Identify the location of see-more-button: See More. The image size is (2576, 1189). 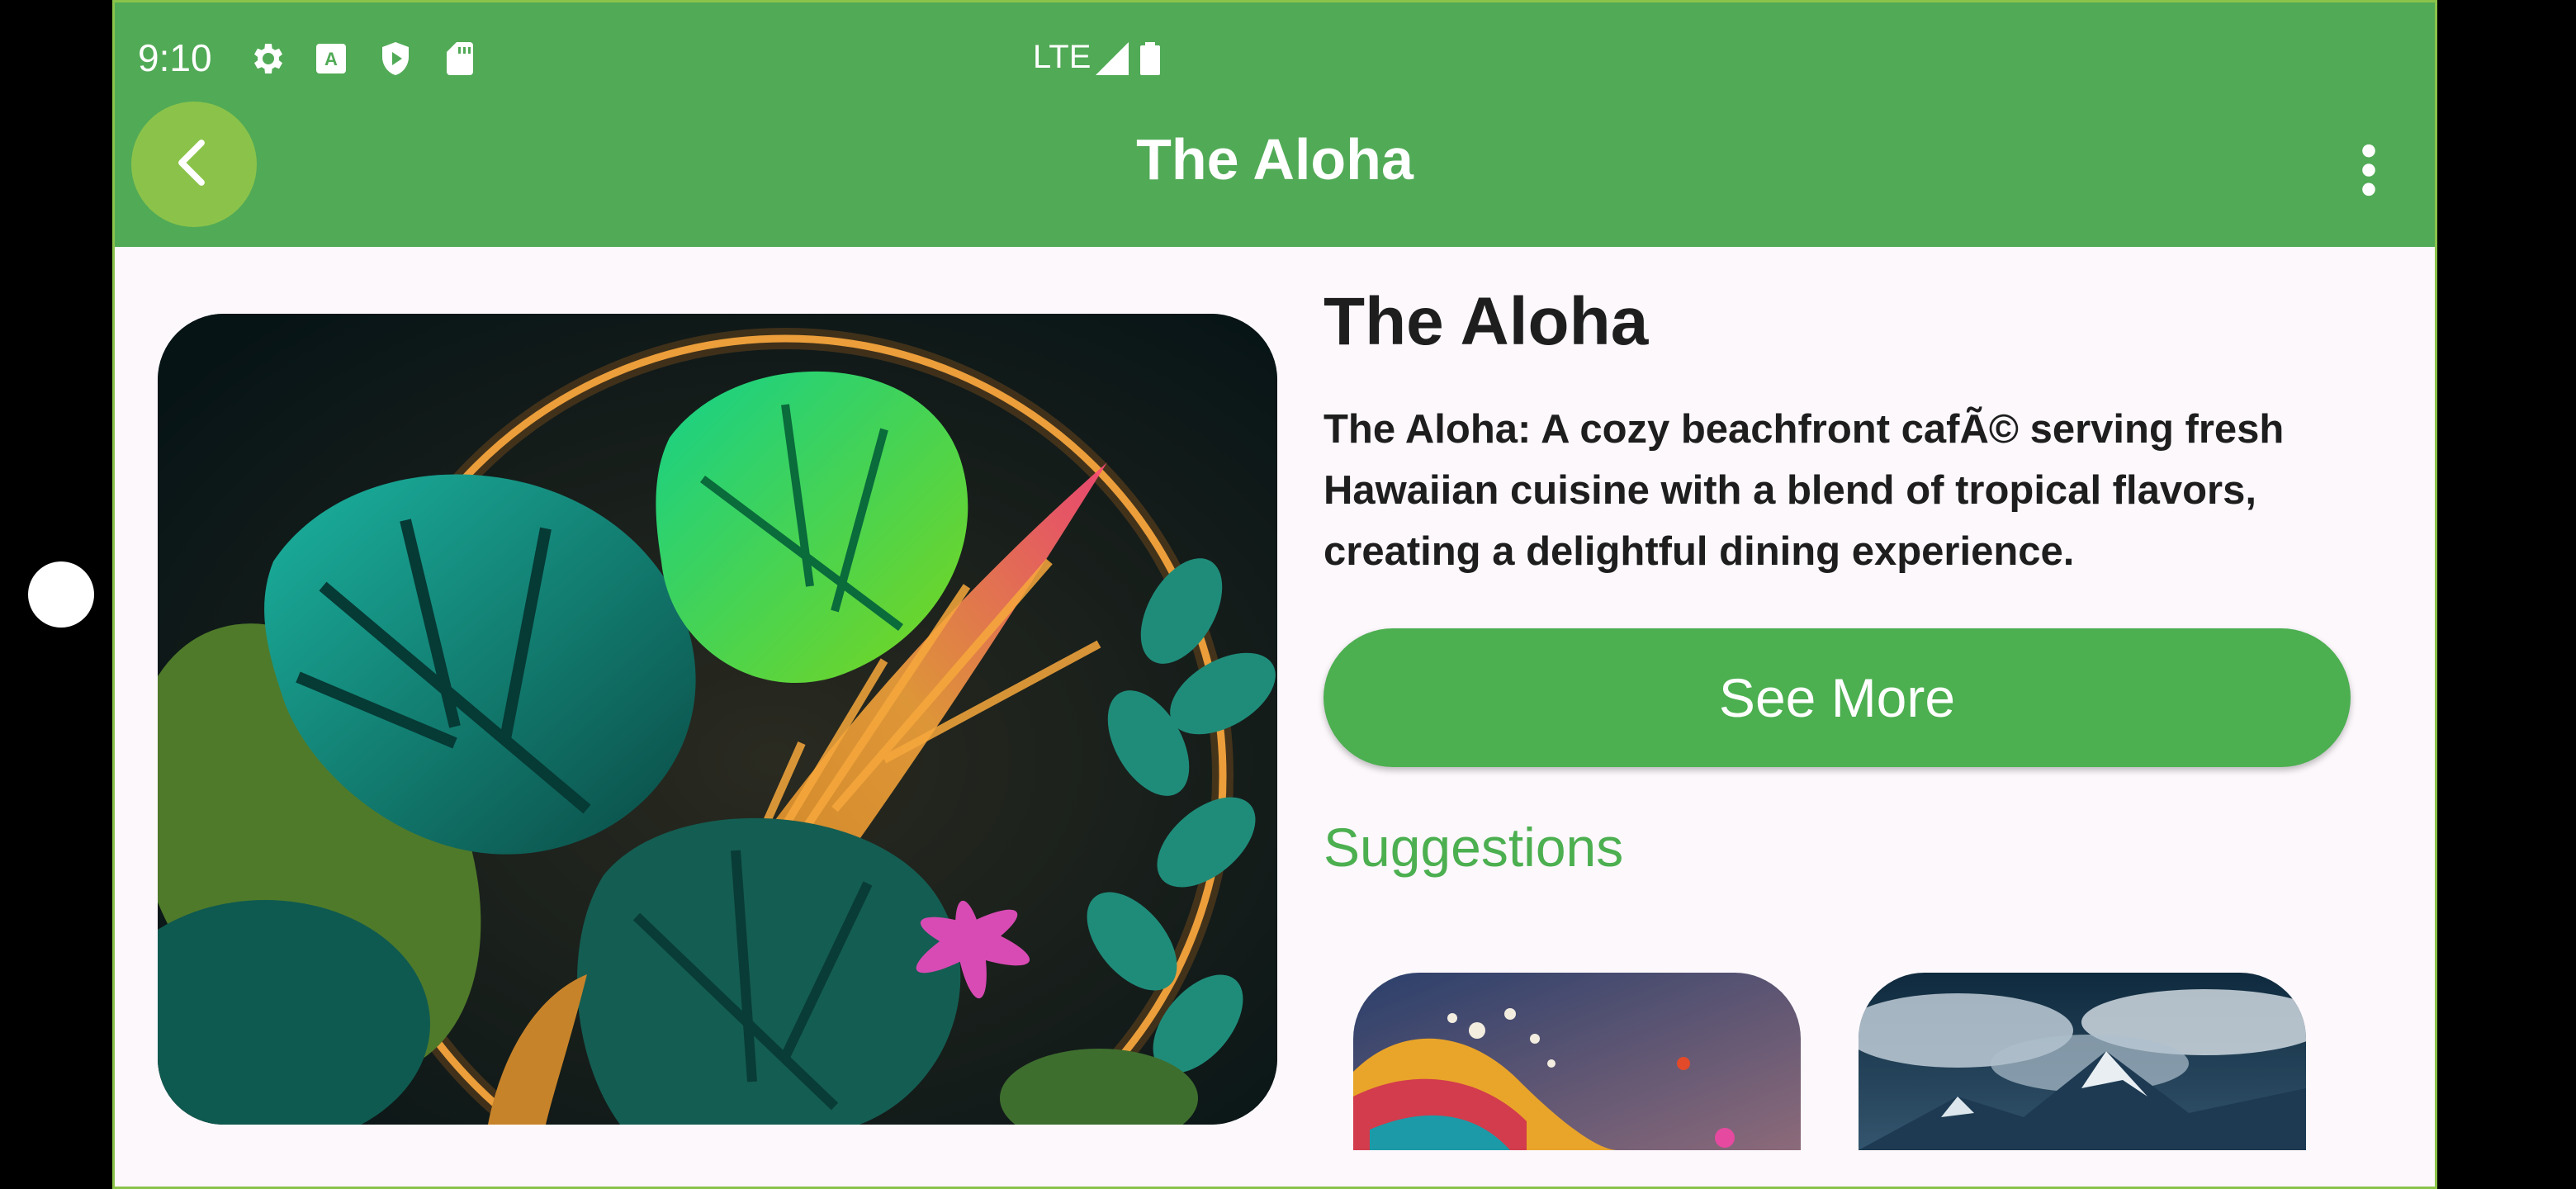
(1837, 697).